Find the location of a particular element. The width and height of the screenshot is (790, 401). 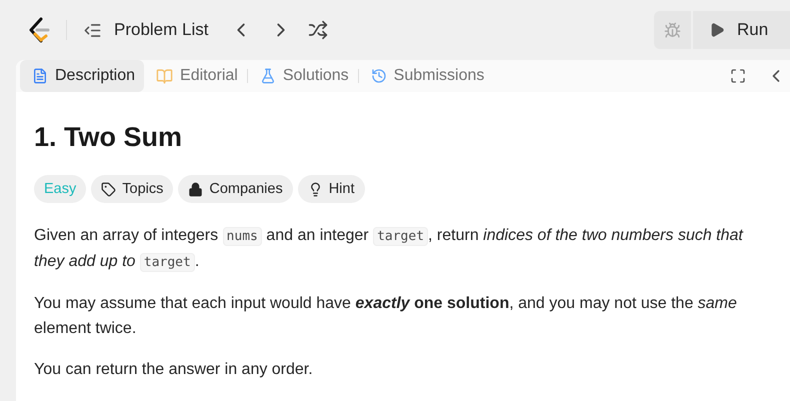

problem-list-button: Problem List is located at coordinates (145, 30).